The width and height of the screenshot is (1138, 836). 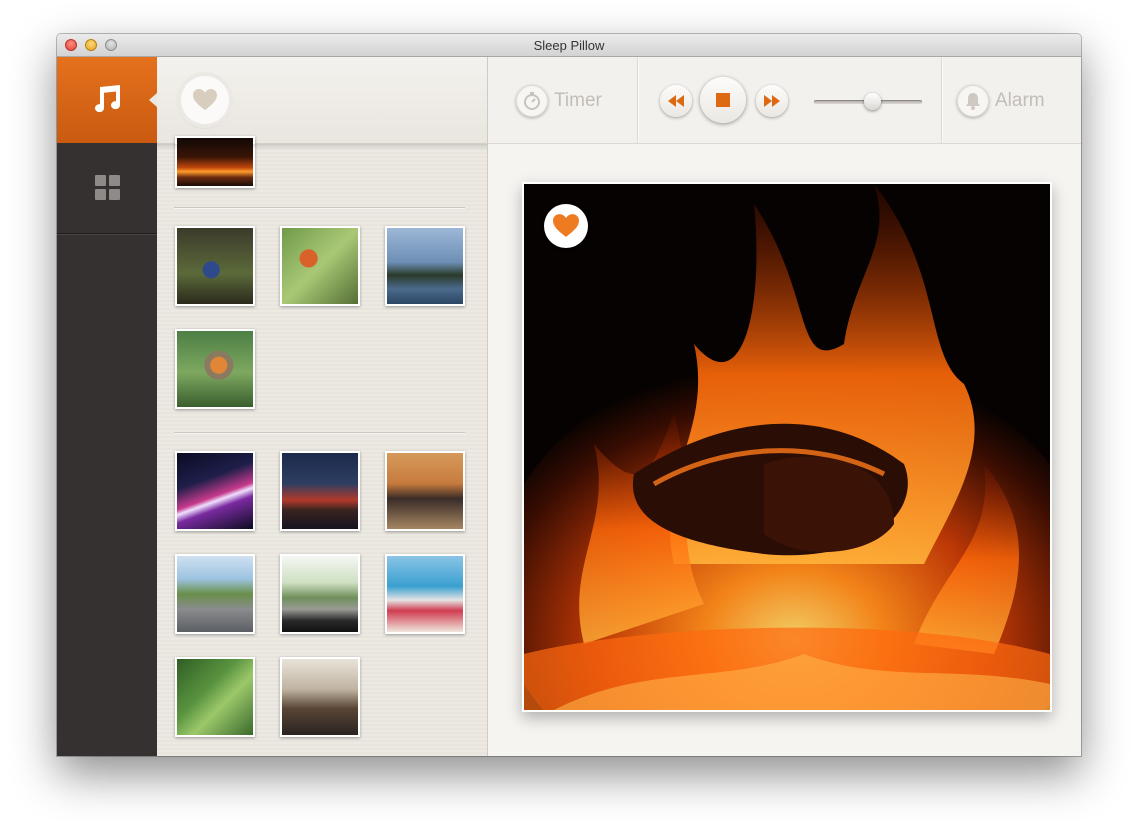 What do you see at coordinates (320, 266) in the screenshot?
I see `thumbnail-robin-frogs` at bounding box center [320, 266].